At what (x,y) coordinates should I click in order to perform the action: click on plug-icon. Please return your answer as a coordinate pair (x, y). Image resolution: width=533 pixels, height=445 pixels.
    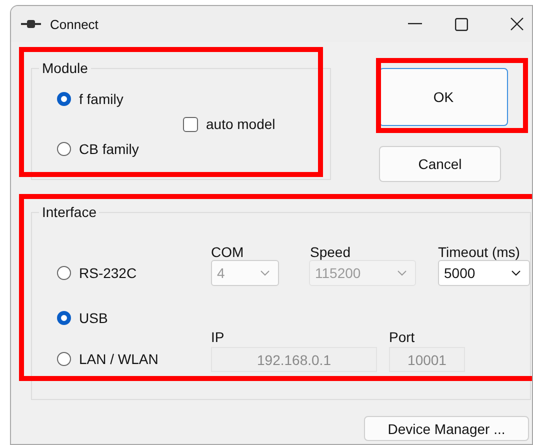
    Looking at the image, I should click on (31, 24).